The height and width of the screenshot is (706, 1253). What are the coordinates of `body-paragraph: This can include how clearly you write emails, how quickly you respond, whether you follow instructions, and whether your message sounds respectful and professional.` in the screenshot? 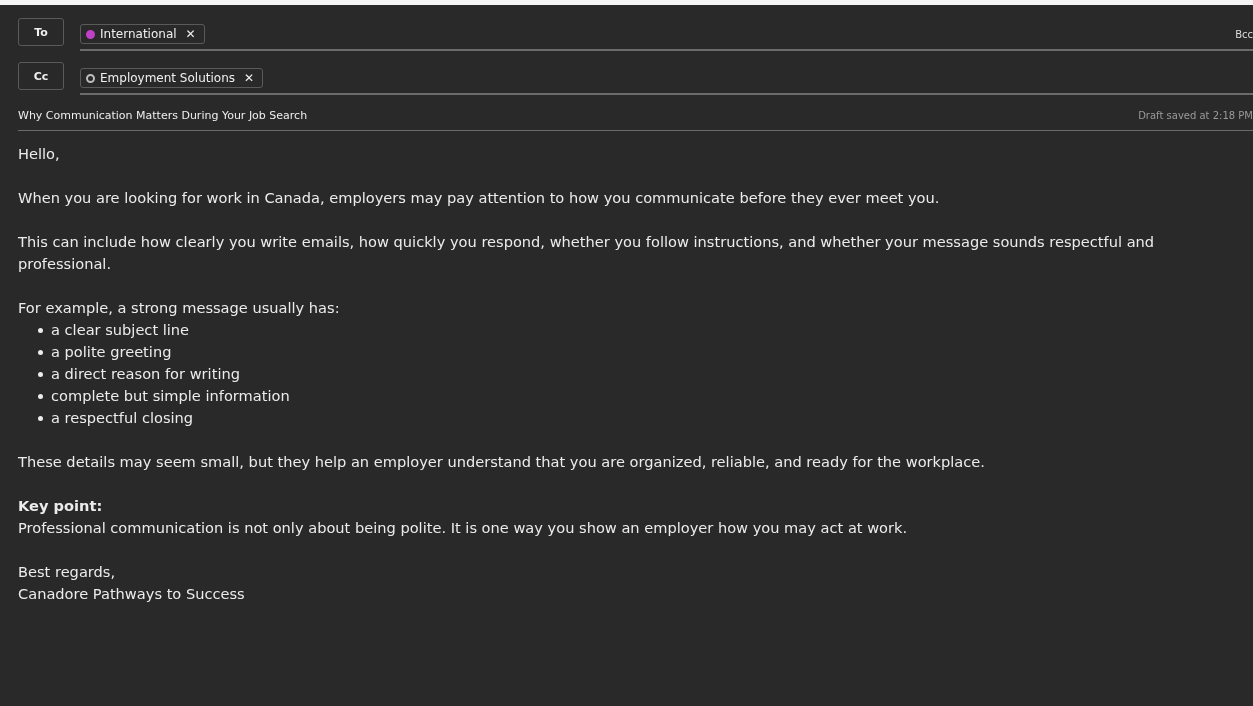 It's located at (587, 253).